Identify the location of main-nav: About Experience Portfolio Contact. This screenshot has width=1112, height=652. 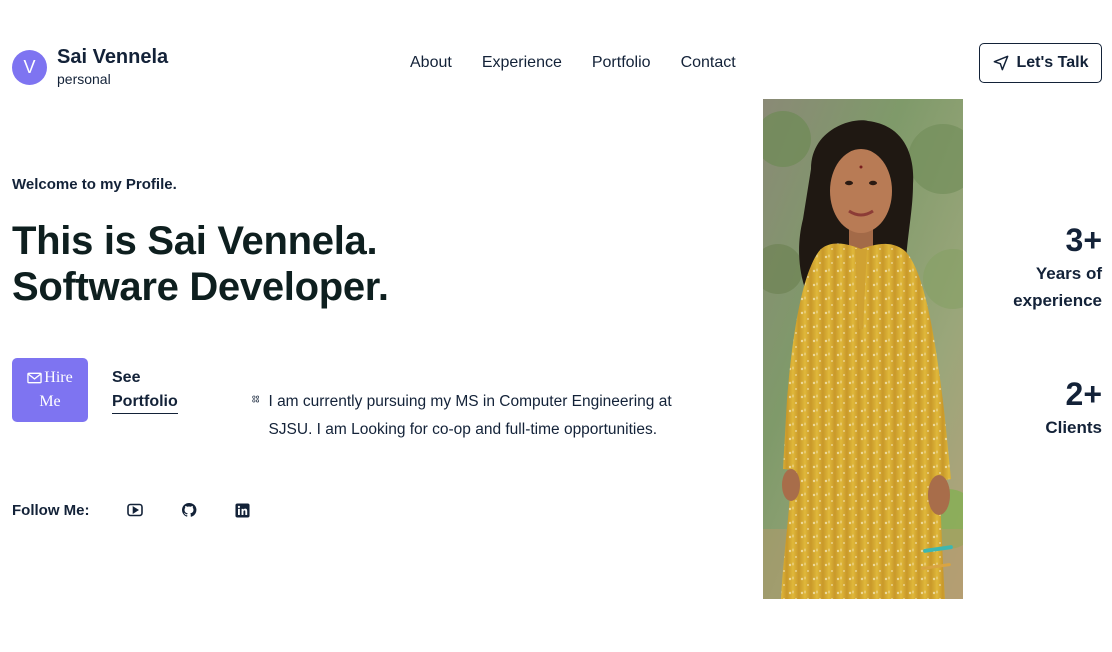
(588, 63).